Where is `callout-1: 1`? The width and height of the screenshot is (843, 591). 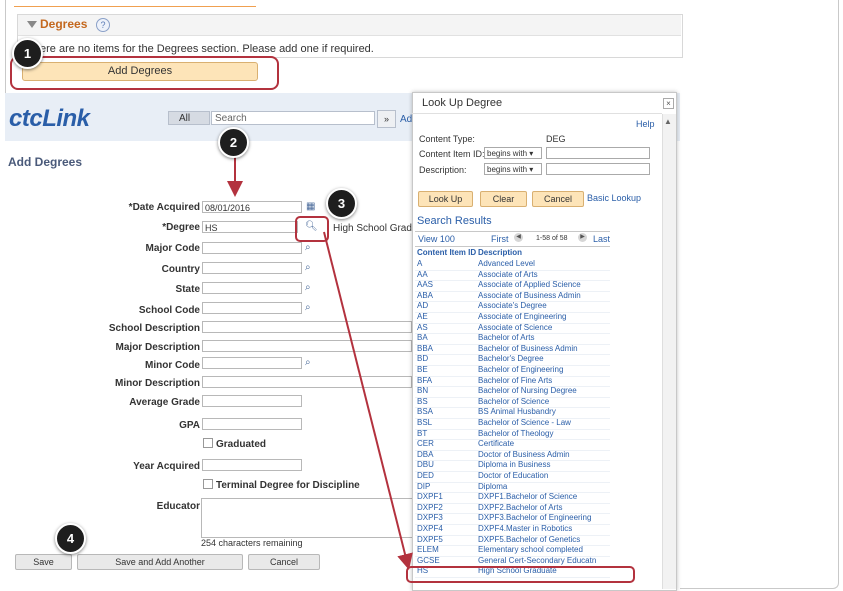
callout-1: 1 is located at coordinates (27, 53).